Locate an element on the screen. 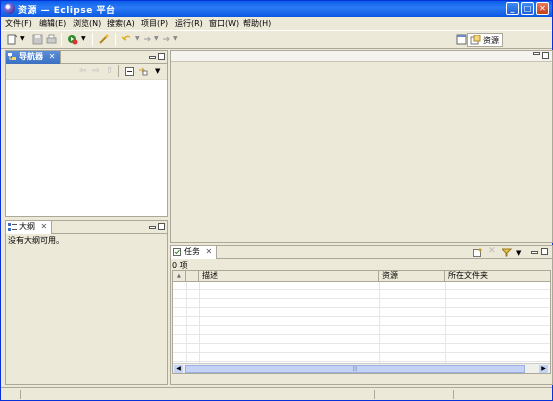  navigator-icon is located at coordinates (12, 56).